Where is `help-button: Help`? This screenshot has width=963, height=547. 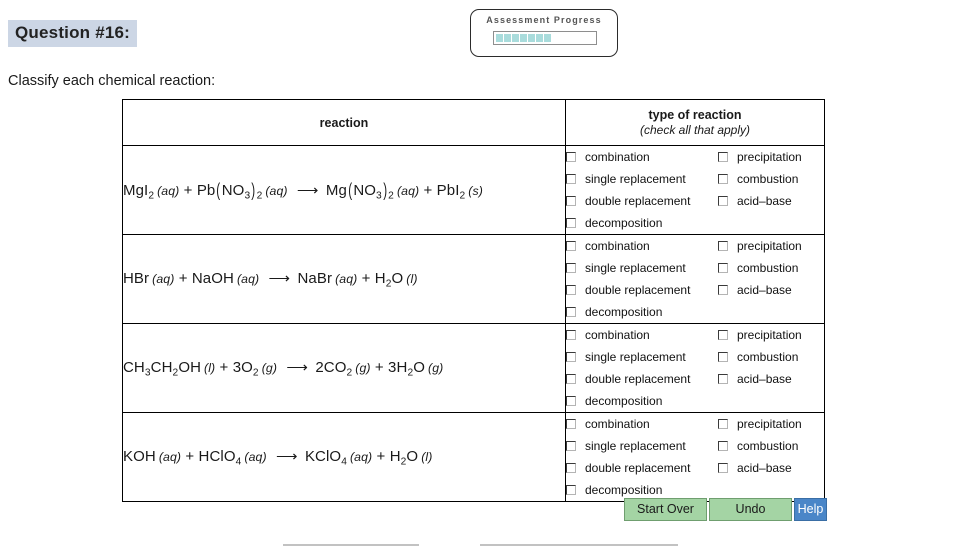
help-button: Help is located at coordinates (810, 509).